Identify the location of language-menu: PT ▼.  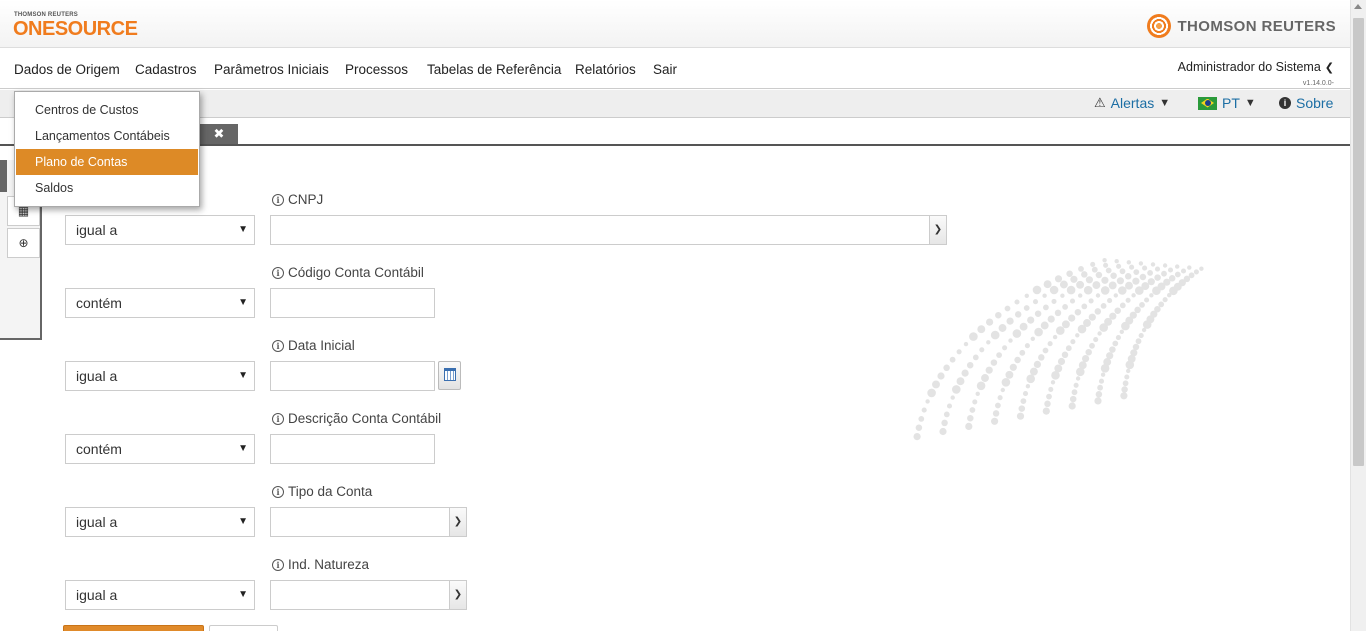
(1227, 103).